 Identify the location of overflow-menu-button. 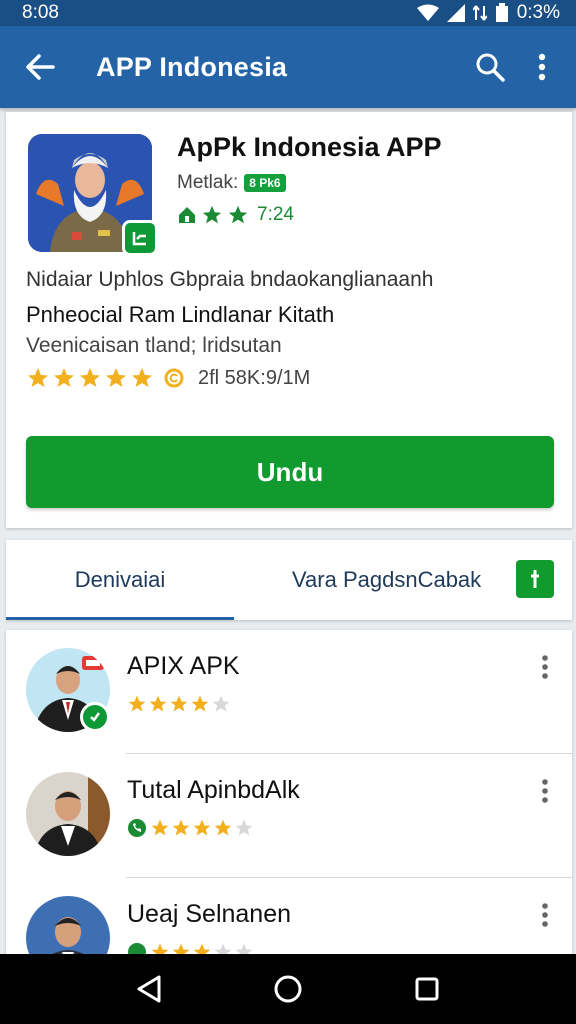
(542, 67).